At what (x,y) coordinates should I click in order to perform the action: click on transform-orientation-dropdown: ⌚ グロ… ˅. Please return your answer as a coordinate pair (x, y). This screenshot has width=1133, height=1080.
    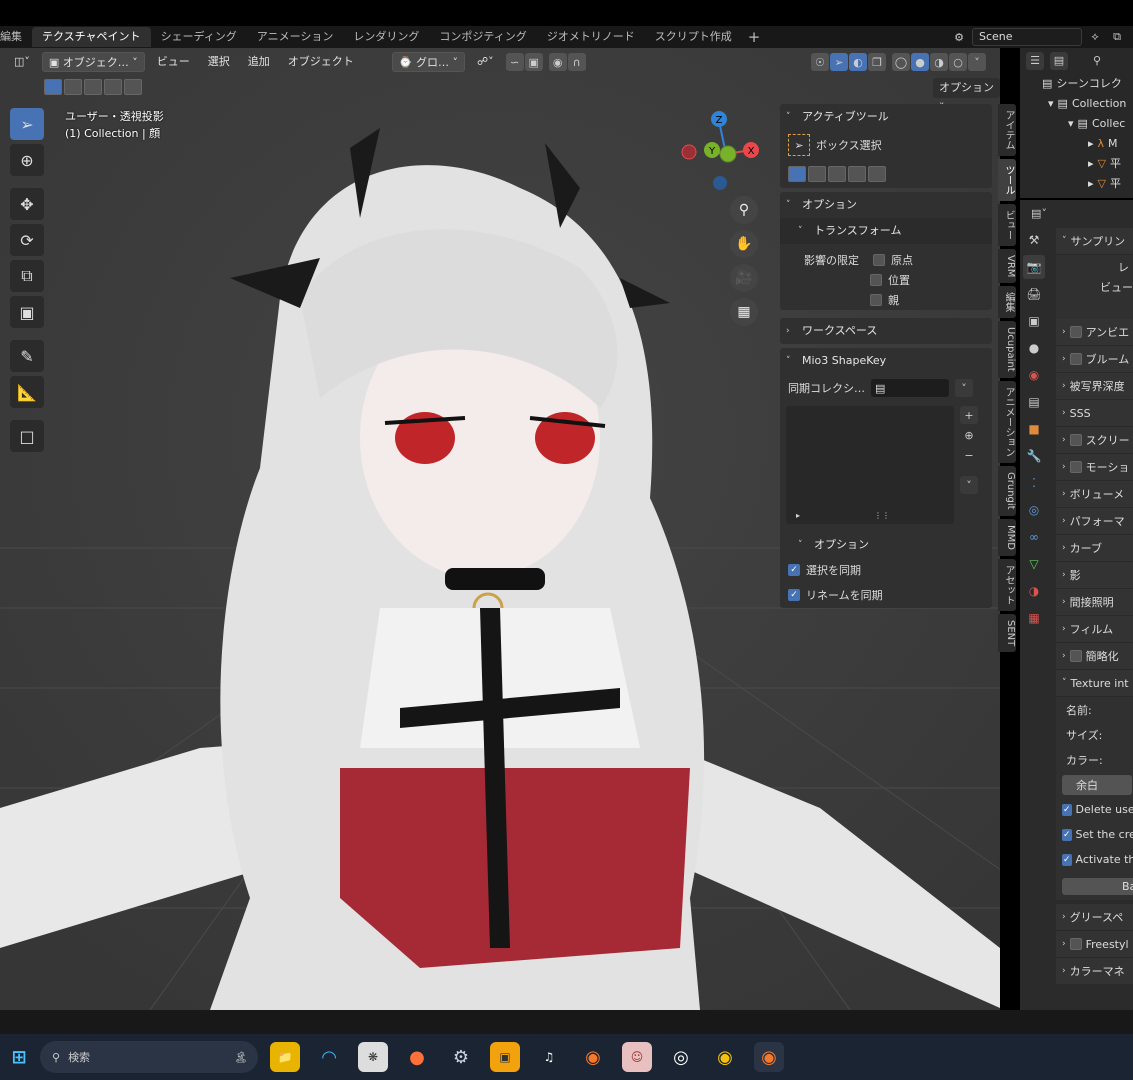
    Looking at the image, I should click on (428, 62).